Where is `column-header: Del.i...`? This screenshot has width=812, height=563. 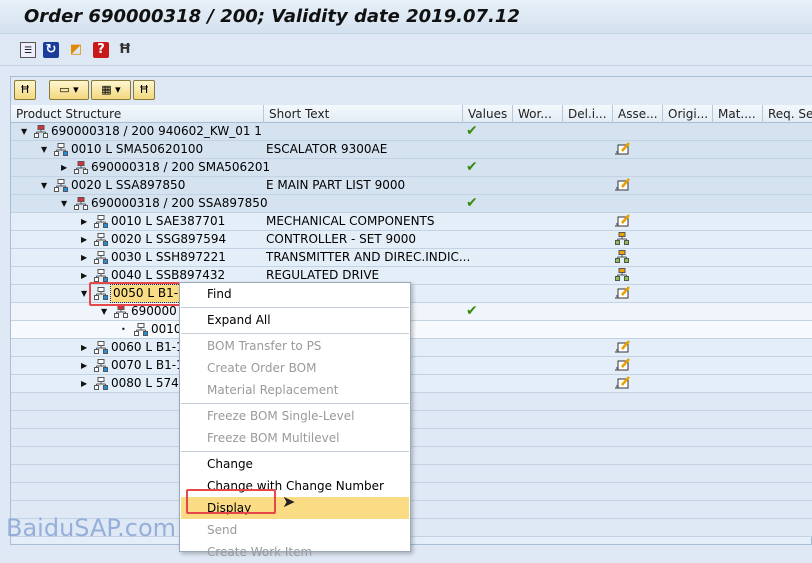 column-header: Del.i... is located at coordinates (588, 114).